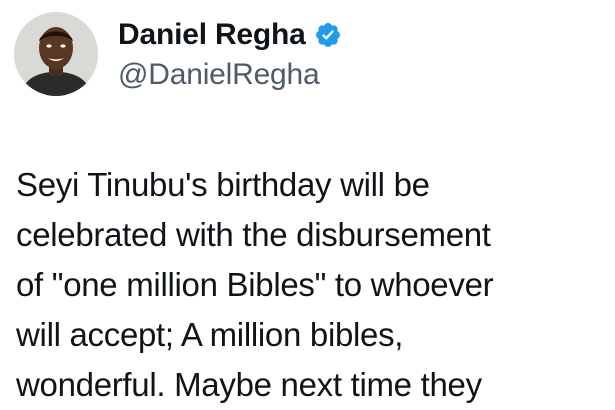 The width and height of the screenshot is (615, 410). I want to click on author-name-row: Daniel Regha, so click(230, 35).